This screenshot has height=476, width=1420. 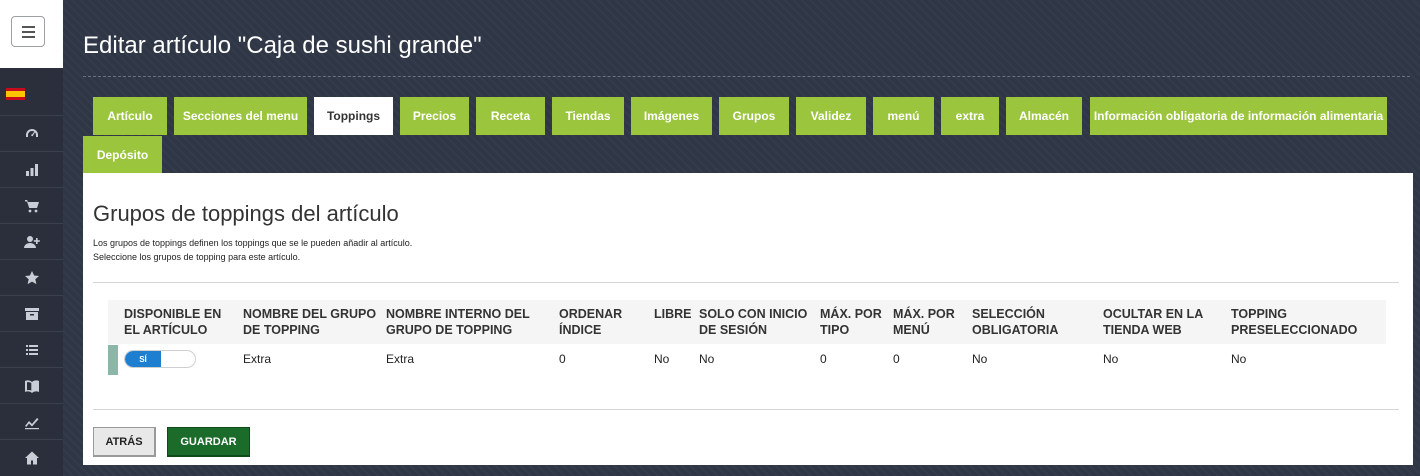 What do you see at coordinates (590, 322) in the screenshot?
I see `column-header-sort-index: ORDENAR ÍNDICE` at bounding box center [590, 322].